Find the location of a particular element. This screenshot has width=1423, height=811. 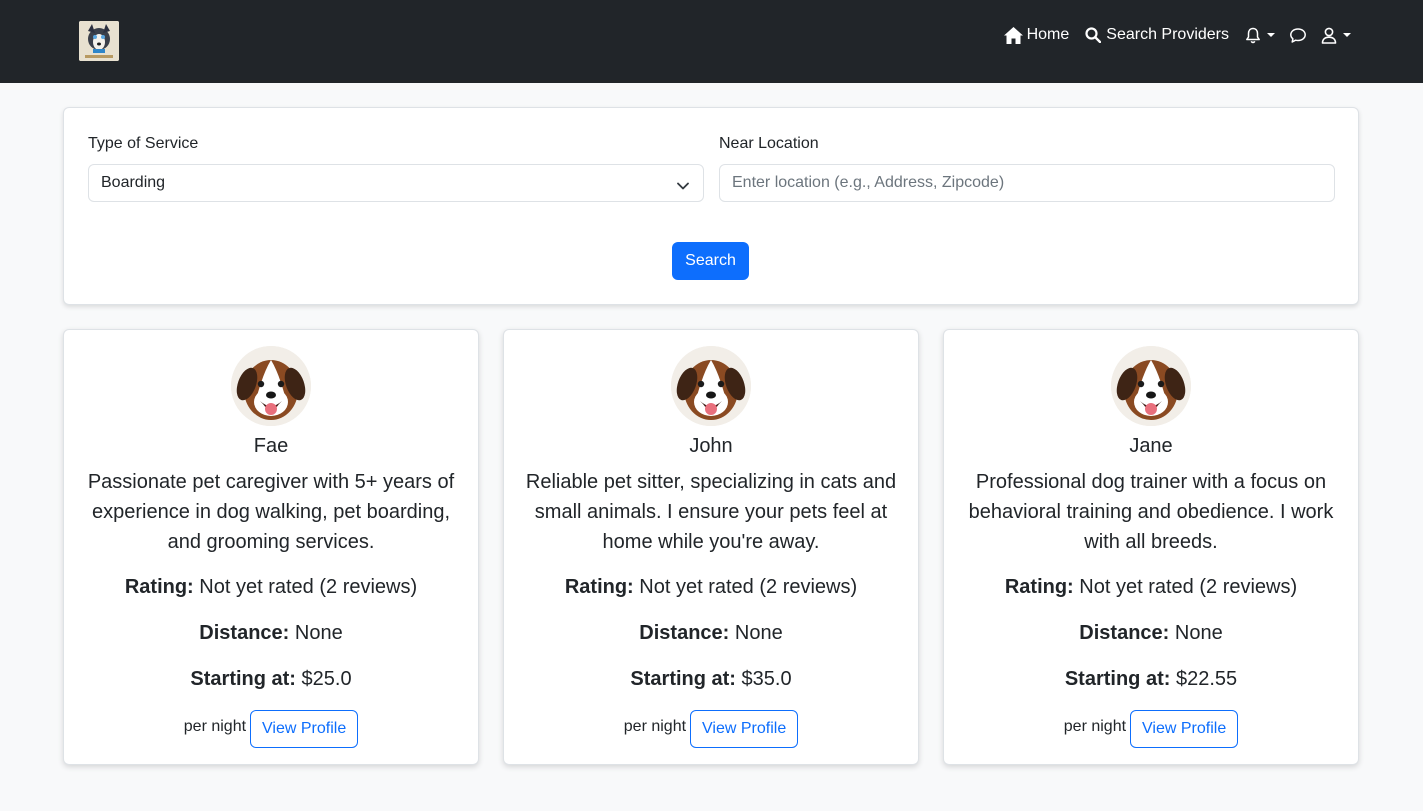

messages-link is located at coordinates (1298, 35).